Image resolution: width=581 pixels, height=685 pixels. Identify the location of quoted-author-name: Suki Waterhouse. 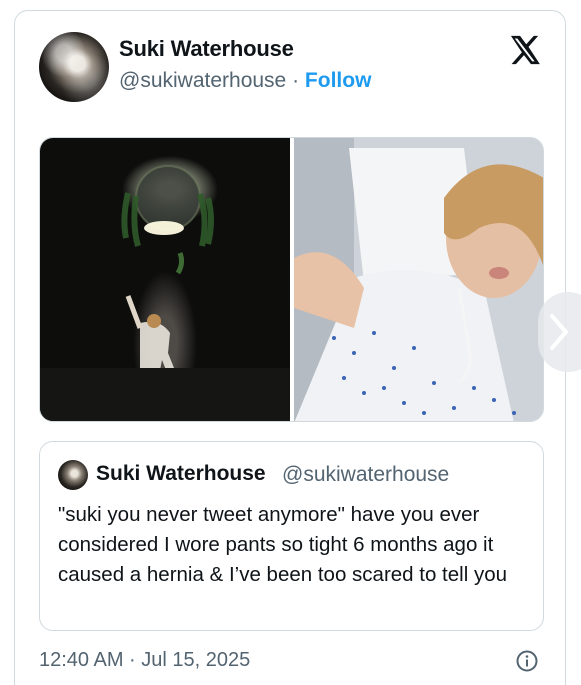
(181, 474).